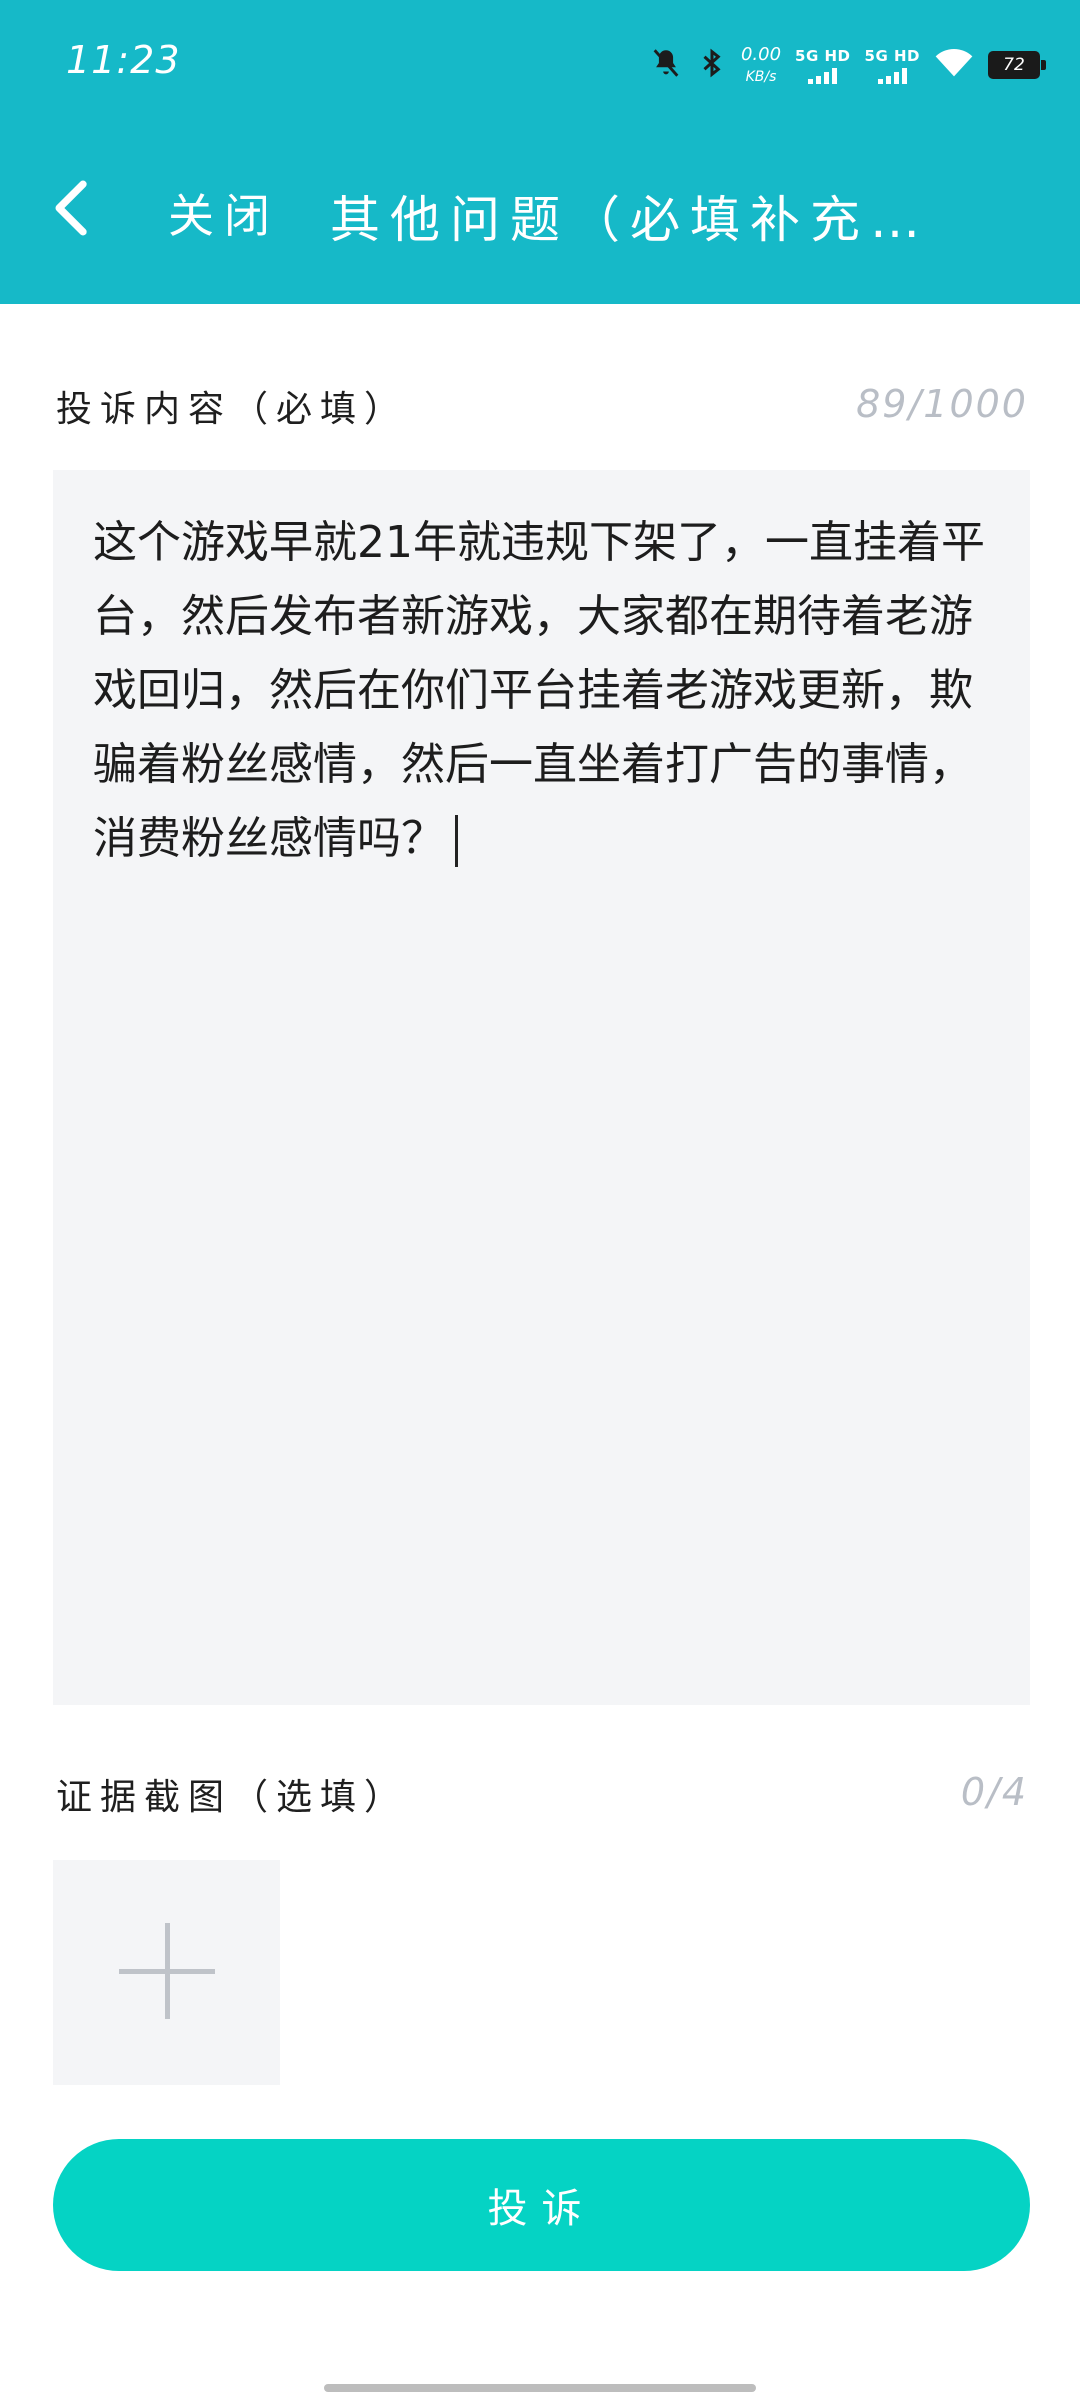 This screenshot has height=2400, width=1080. I want to click on text-caret, so click(456, 841).